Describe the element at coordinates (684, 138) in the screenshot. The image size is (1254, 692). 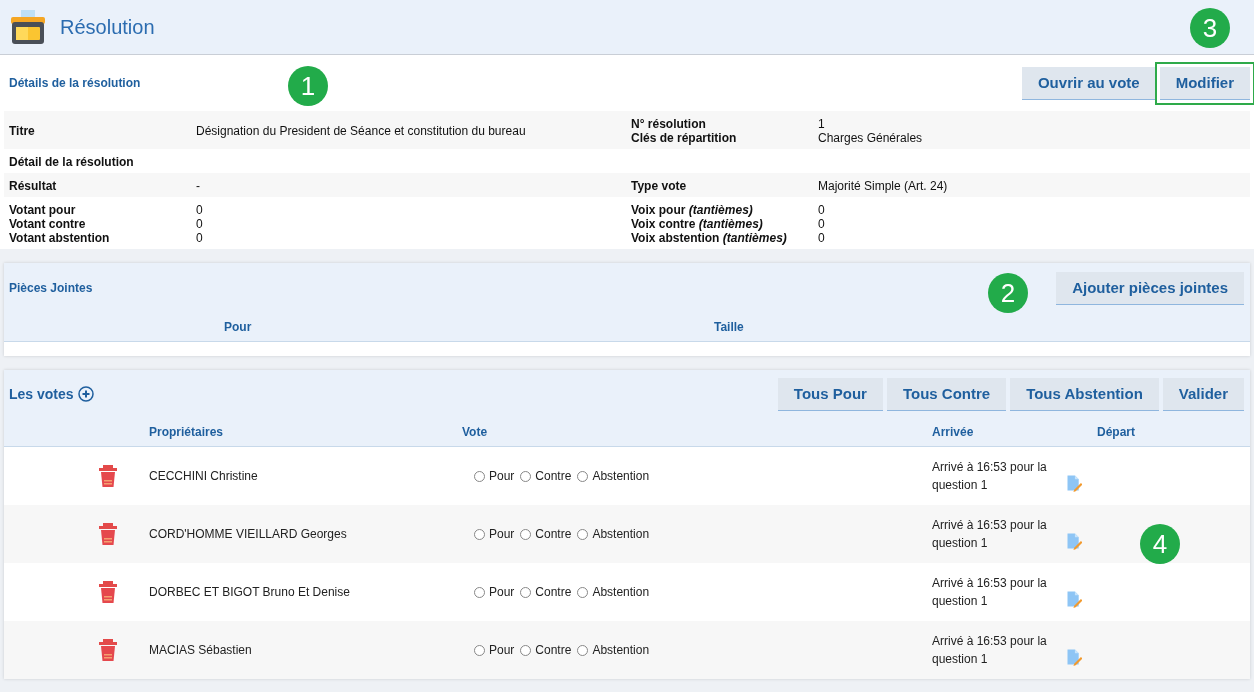
I see `field-label: Clés de répartition` at that location.